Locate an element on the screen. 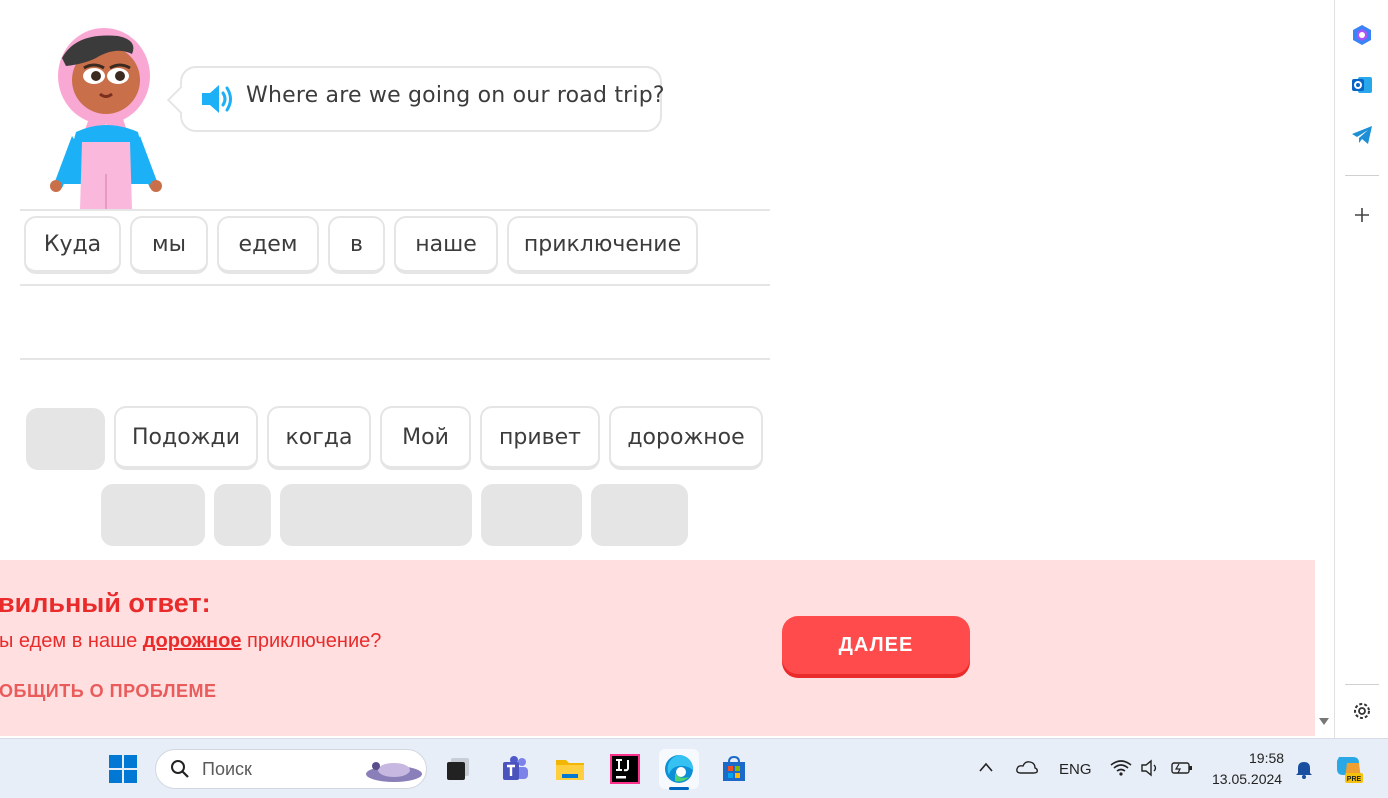 The image size is (1388, 798). start-icon is located at coordinates (123, 769).